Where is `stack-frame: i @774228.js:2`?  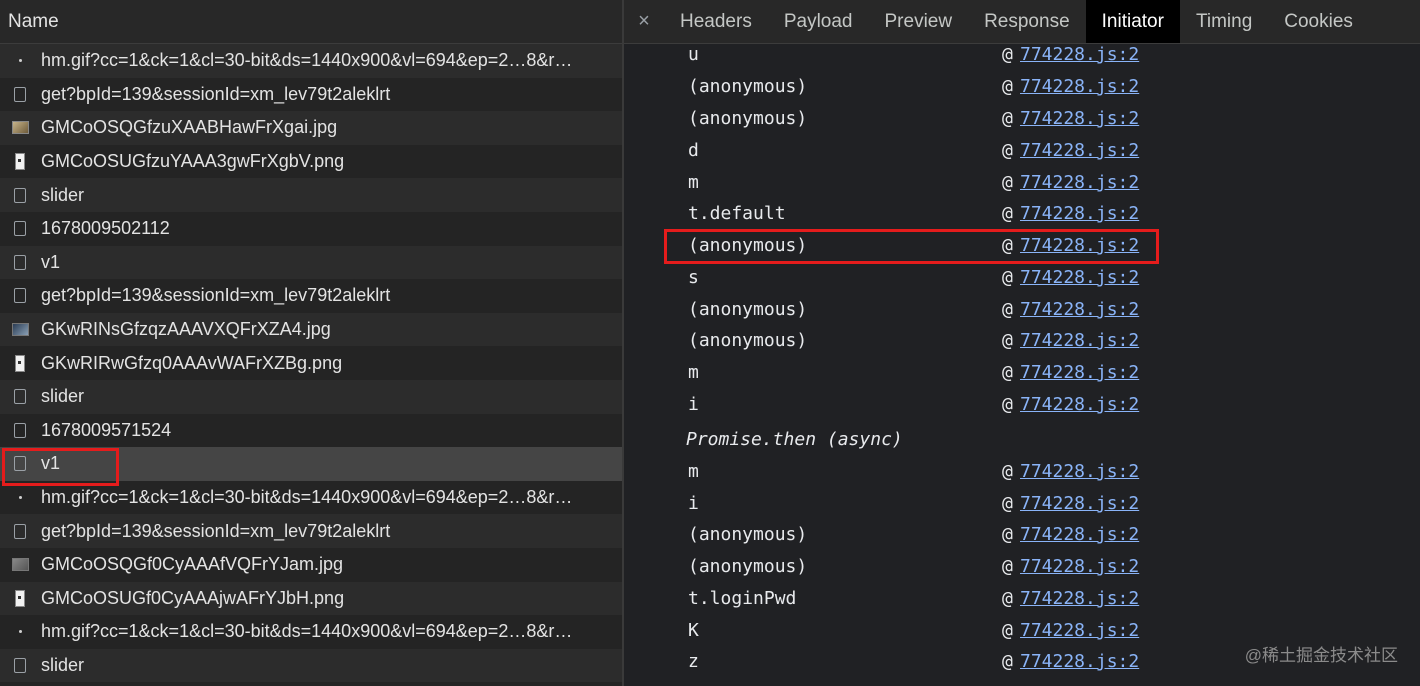 stack-frame: i @774228.js:2 is located at coordinates (1022, 405).